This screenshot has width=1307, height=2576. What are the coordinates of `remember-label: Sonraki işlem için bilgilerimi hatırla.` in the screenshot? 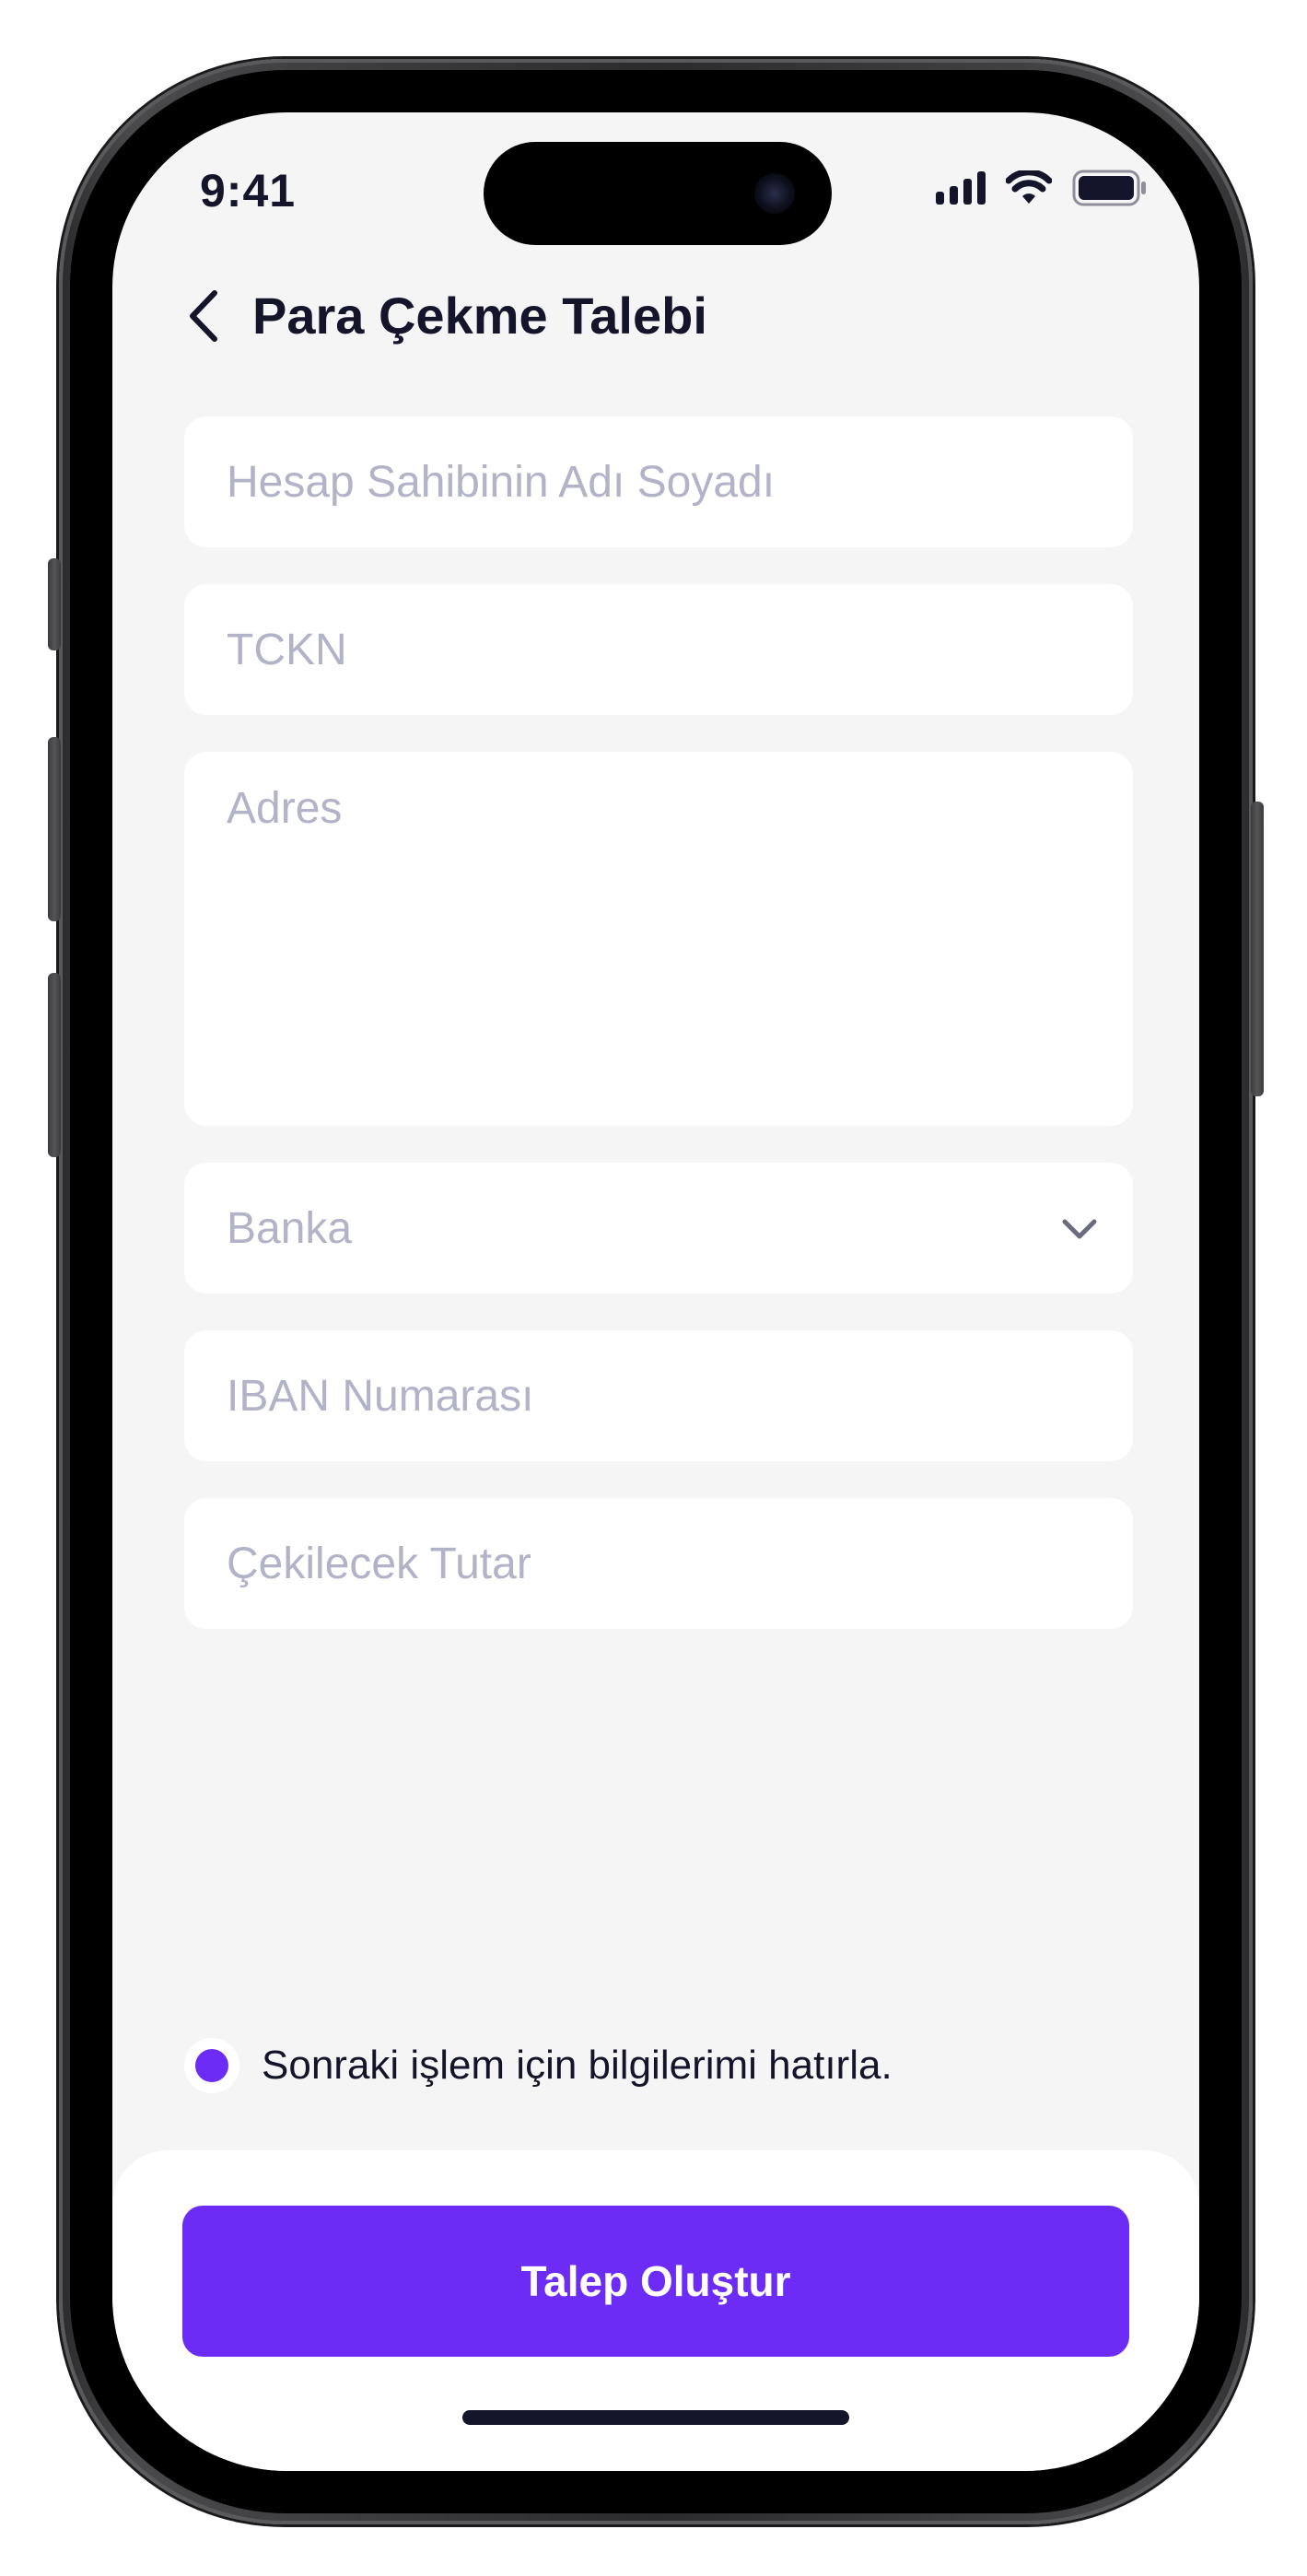 It's located at (578, 2065).